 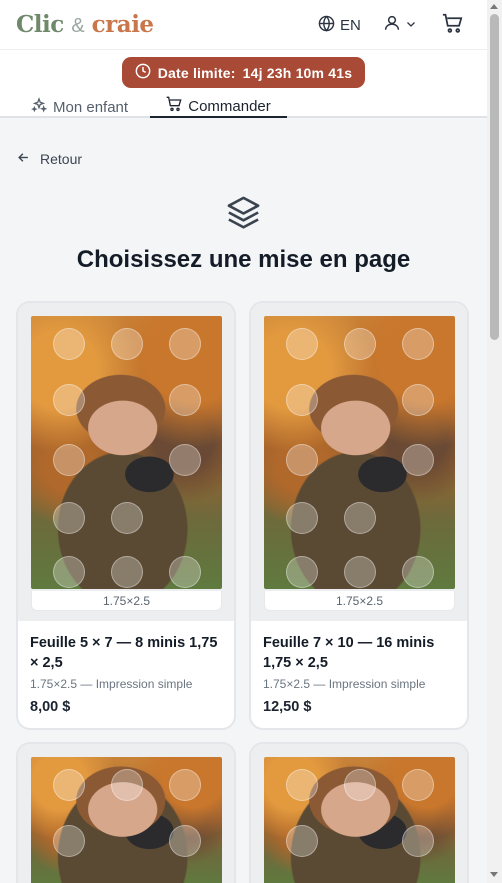 What do you see at coordinates (91, 107) in the screenshot?
I see `tab-label: Mon enfant` at bounding box center [91, 107].